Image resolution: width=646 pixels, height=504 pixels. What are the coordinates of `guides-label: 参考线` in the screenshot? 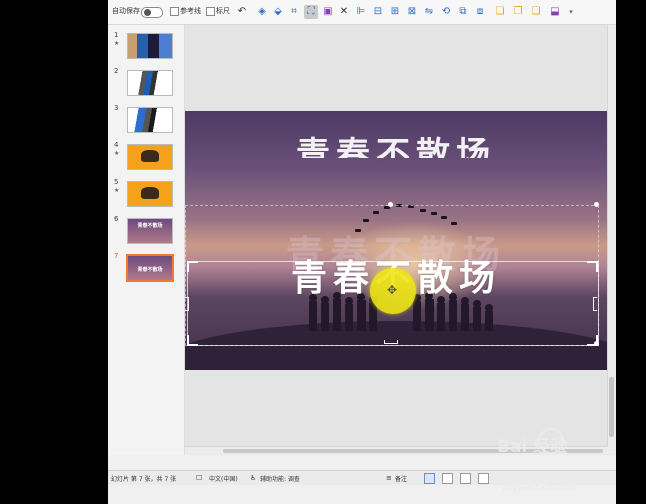 It's located at (190, 11).